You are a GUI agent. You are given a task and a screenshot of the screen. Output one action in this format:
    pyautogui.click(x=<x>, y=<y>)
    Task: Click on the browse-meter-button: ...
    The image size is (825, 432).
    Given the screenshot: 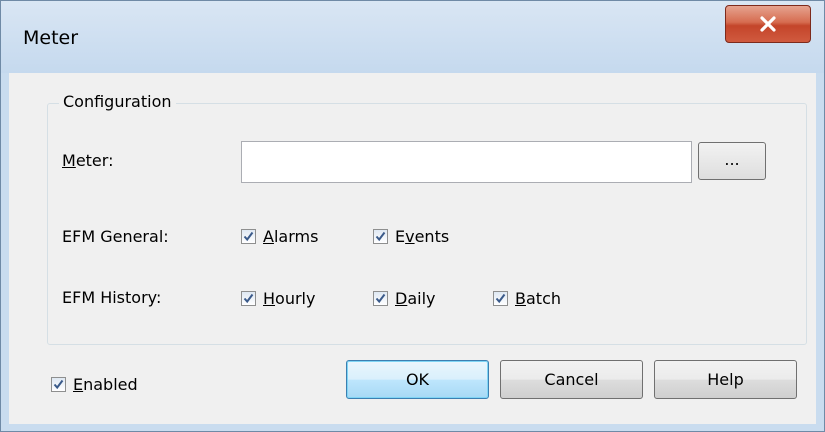 What is the action you would take?
    pyautogui.click(x=732, y=161)
    